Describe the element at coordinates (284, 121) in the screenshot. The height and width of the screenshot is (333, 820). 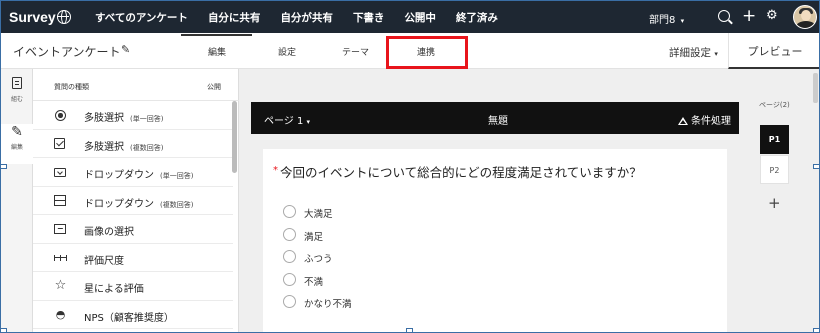
I see `page-selector-label: ページ 1` at that location.